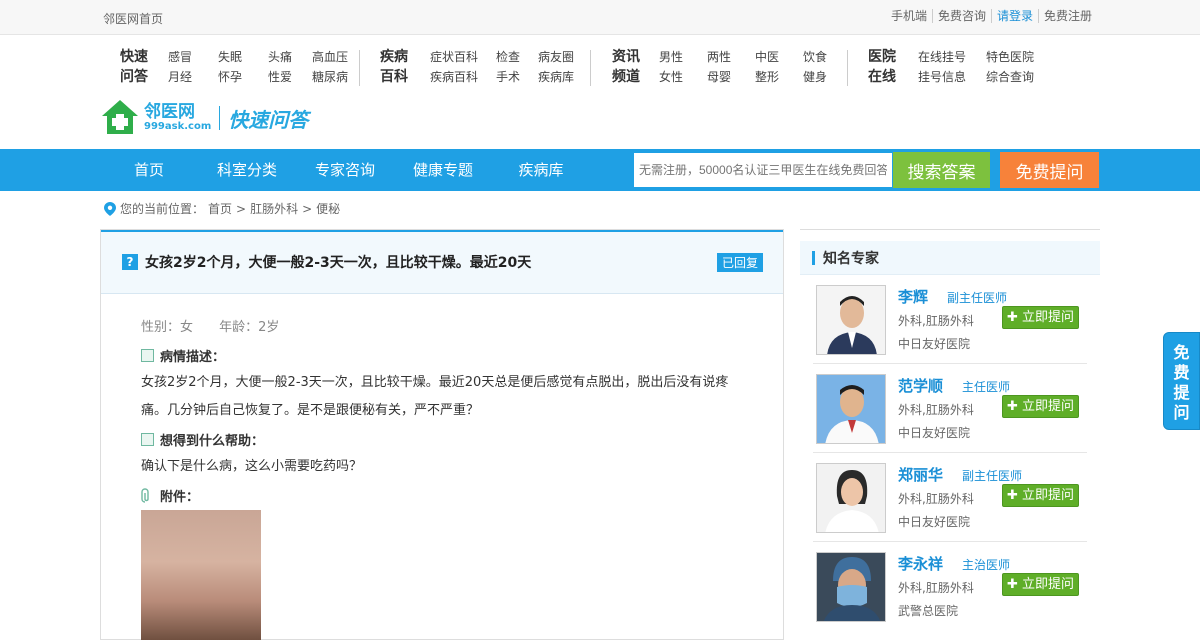  Describe the element at coordinates (290, 77) in the screenshot. I see `menu-item: 性爱` at that location.